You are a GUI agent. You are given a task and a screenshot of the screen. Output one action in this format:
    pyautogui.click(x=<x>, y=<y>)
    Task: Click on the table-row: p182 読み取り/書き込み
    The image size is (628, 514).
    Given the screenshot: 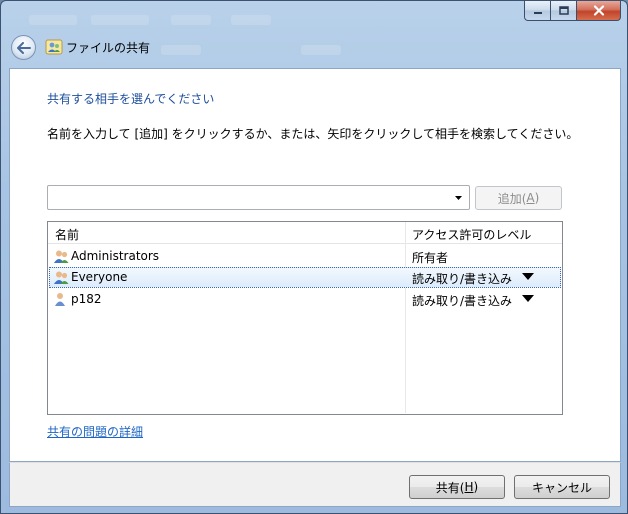 What is the action you would take?
    pyautogui.click(x=305, y=299)
    